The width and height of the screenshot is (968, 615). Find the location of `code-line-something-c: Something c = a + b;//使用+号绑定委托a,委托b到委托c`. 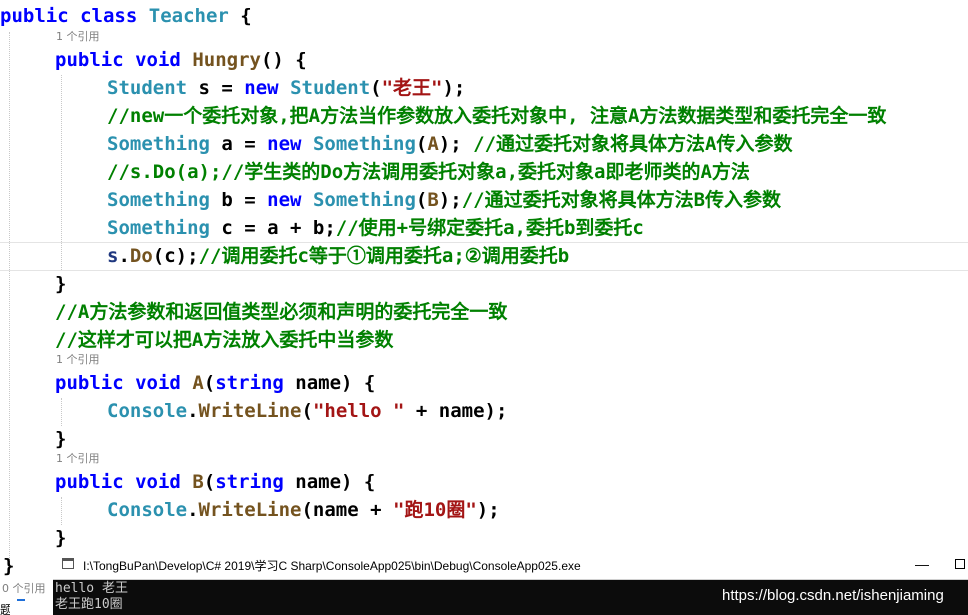

code-line-something-c: Something c = a + b;//使用+号绑定委托a,委托b到委托c is located at coordinates (375, 228).